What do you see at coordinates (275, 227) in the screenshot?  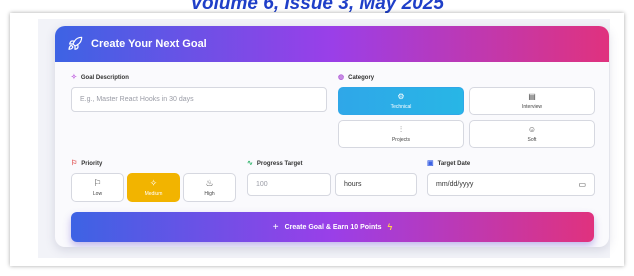 I see `plus-icon: +` at bounding box center [275, 227].